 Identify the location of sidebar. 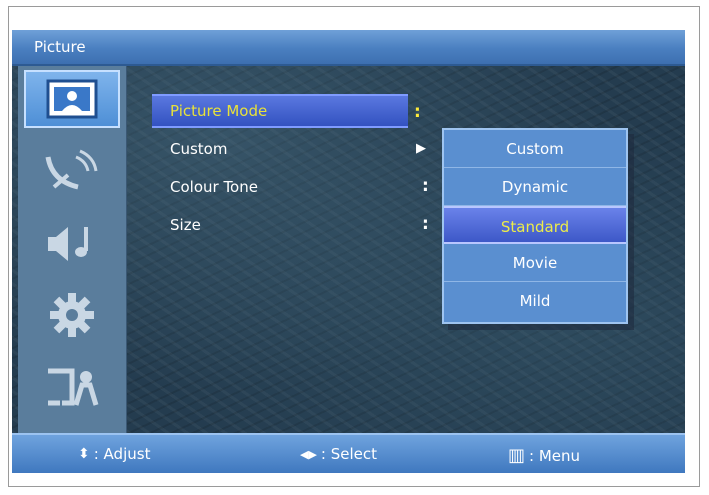
(72, 249).